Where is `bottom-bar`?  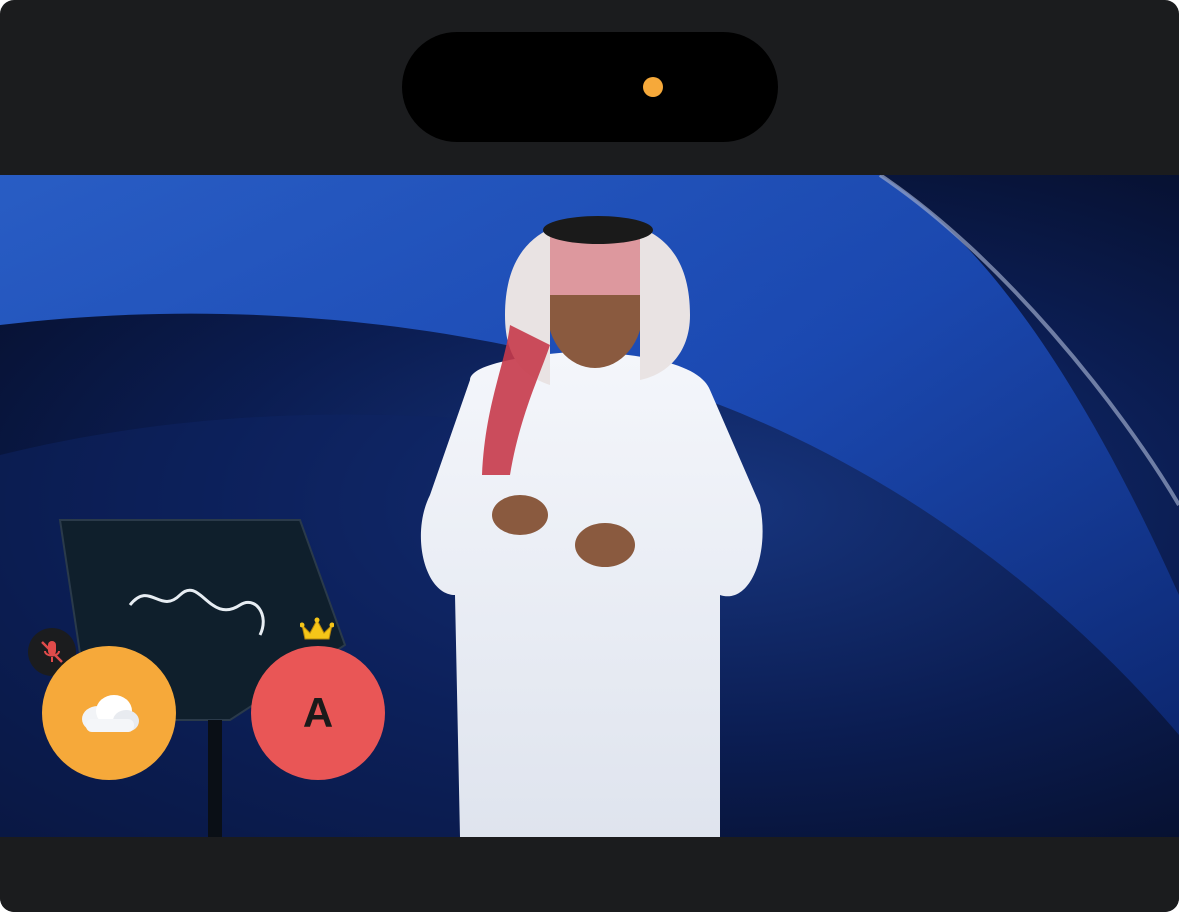 bottom-bar is located at coordinates (589, 874).